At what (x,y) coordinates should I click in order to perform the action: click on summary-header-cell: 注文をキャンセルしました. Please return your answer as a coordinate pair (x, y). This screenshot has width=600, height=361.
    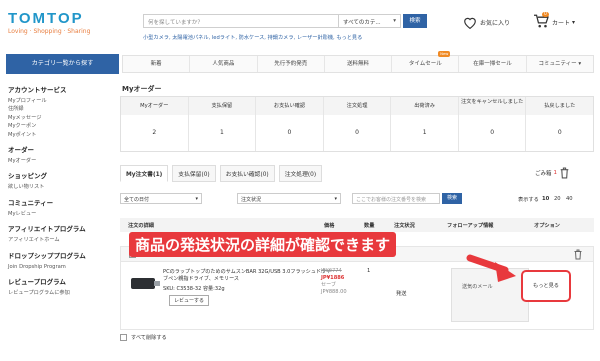
    Looking at the image, I should click on (492, 106).